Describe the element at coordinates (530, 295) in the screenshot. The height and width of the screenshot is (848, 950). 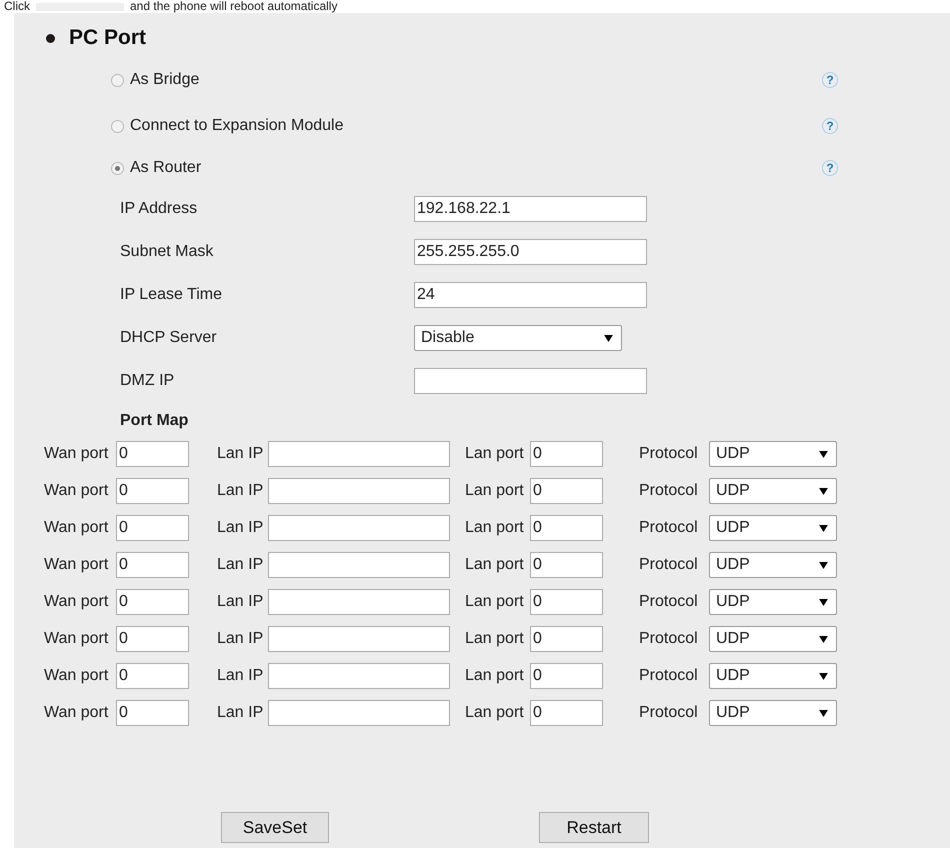
I see `input-field: 24` at that location.